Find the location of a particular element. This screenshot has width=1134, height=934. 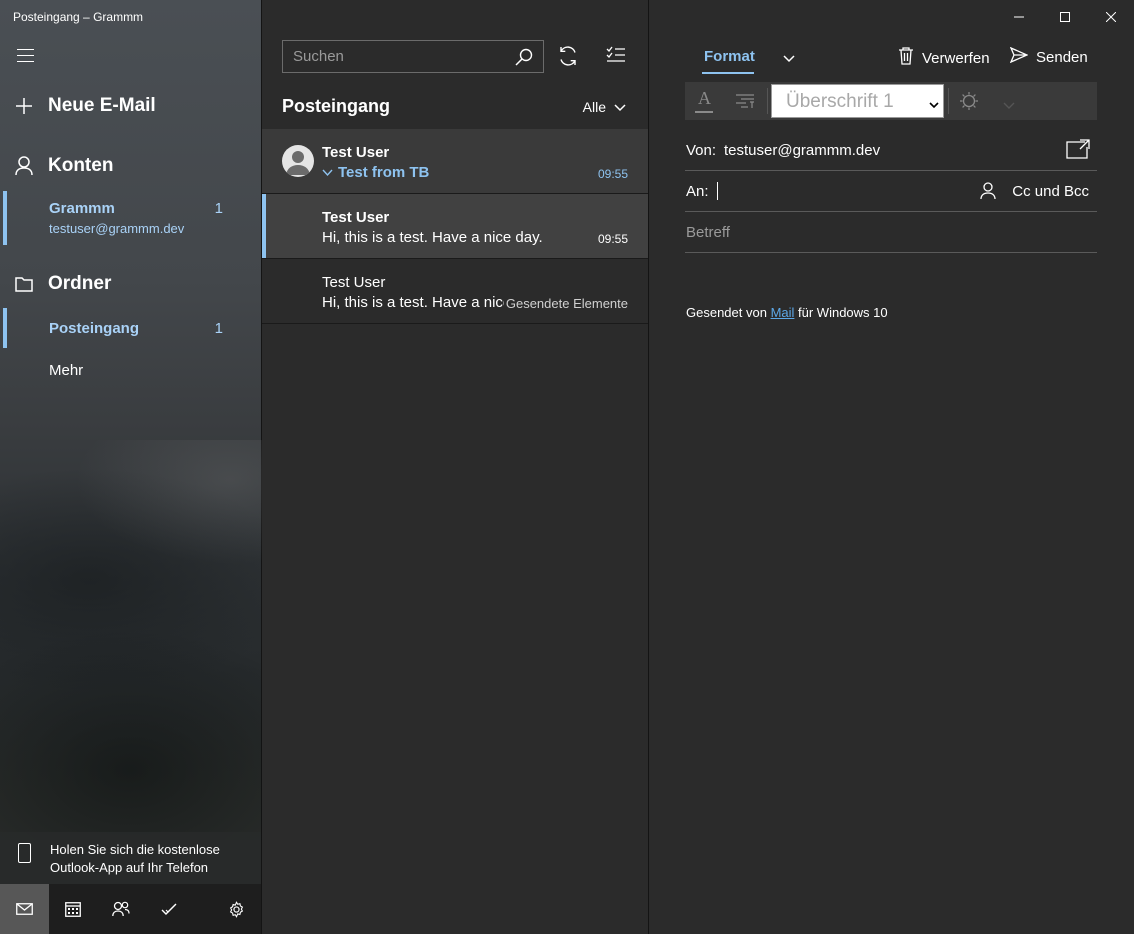

account-email: testuser@grammm.dev is located at coordinates (117, 228).